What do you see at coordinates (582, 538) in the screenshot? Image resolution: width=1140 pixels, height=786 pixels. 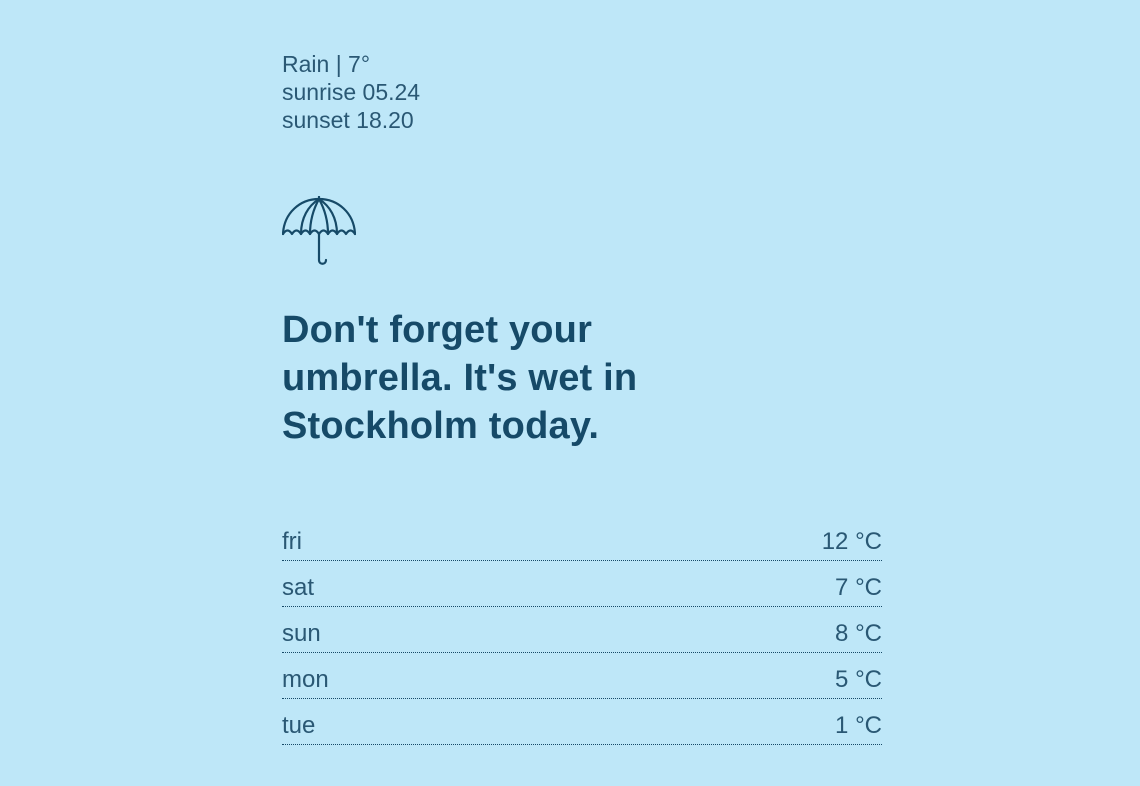 I see `forecast-row: fri 12 °C` at bounding box center [582, 538].